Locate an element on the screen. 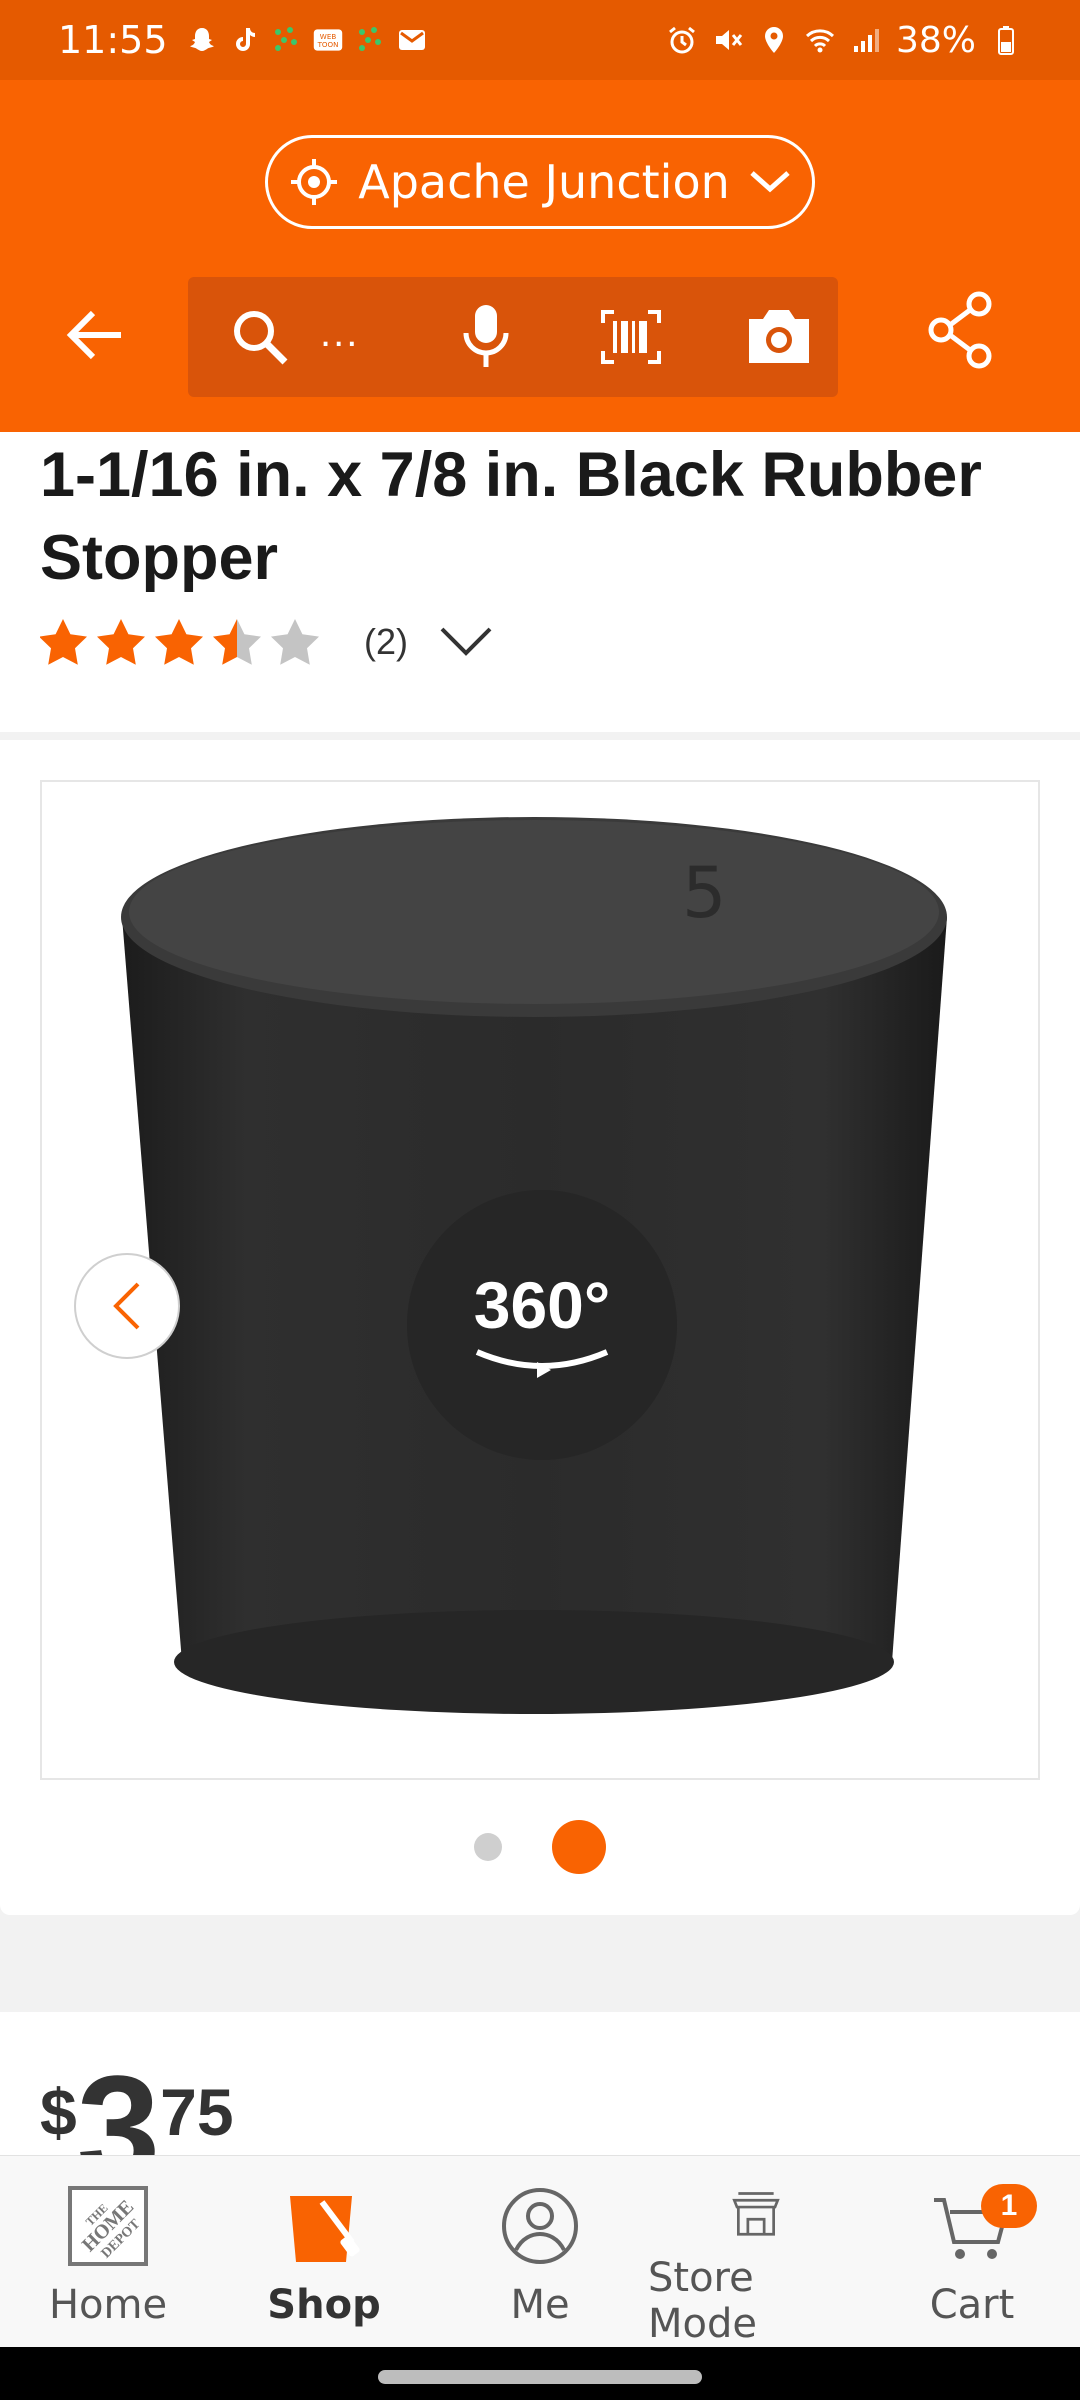 This screenshot has height=2400, width=1080. notification-icons: WEB TOON is located at coordinates (307, 40).